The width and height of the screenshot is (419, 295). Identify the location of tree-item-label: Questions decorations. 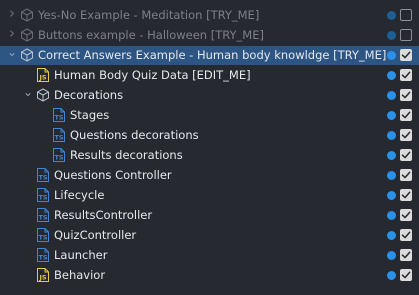
(134, 135).